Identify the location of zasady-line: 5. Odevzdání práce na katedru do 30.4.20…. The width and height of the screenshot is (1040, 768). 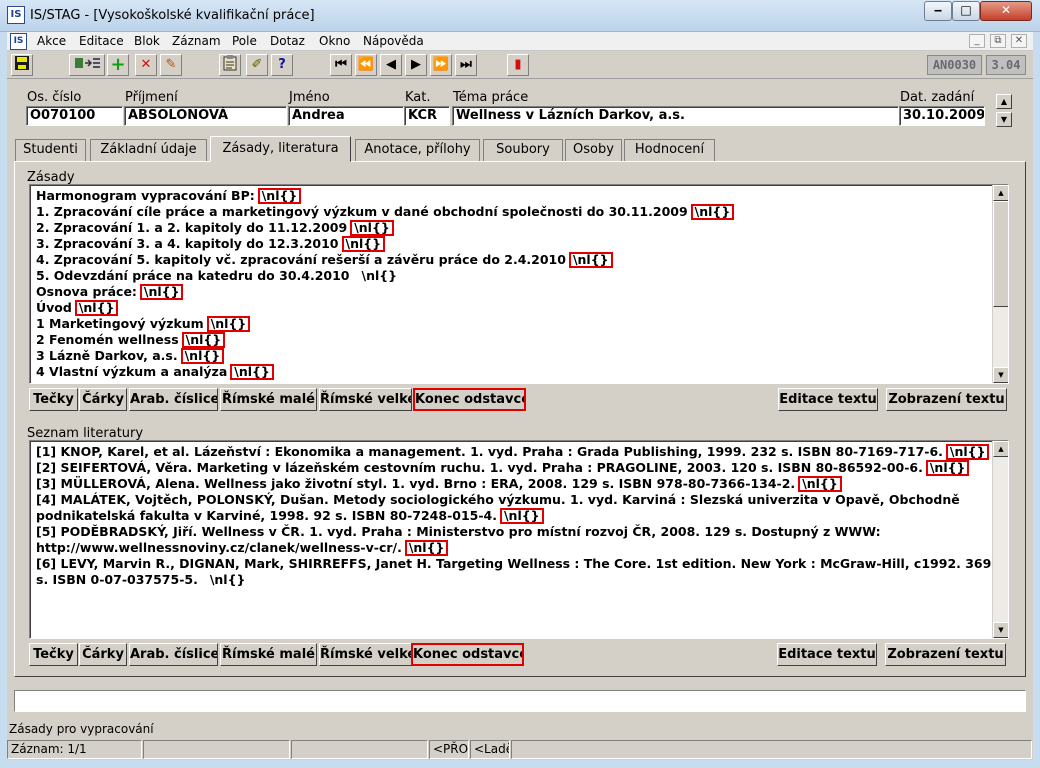
(513, 276).